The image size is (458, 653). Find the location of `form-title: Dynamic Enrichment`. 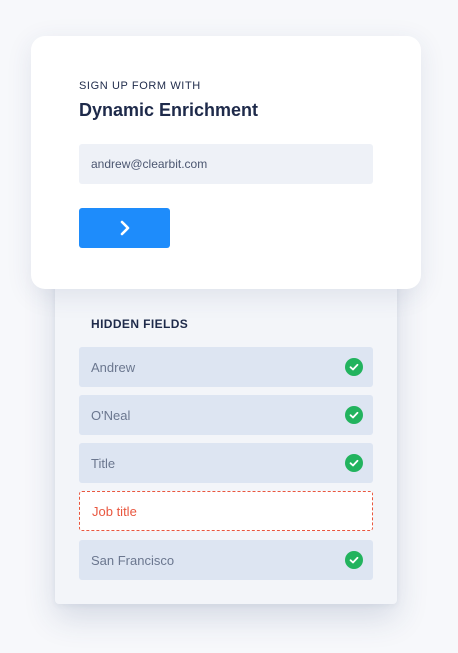

form-title: Dynamic Enrichment is located at coordinates (169, 110).